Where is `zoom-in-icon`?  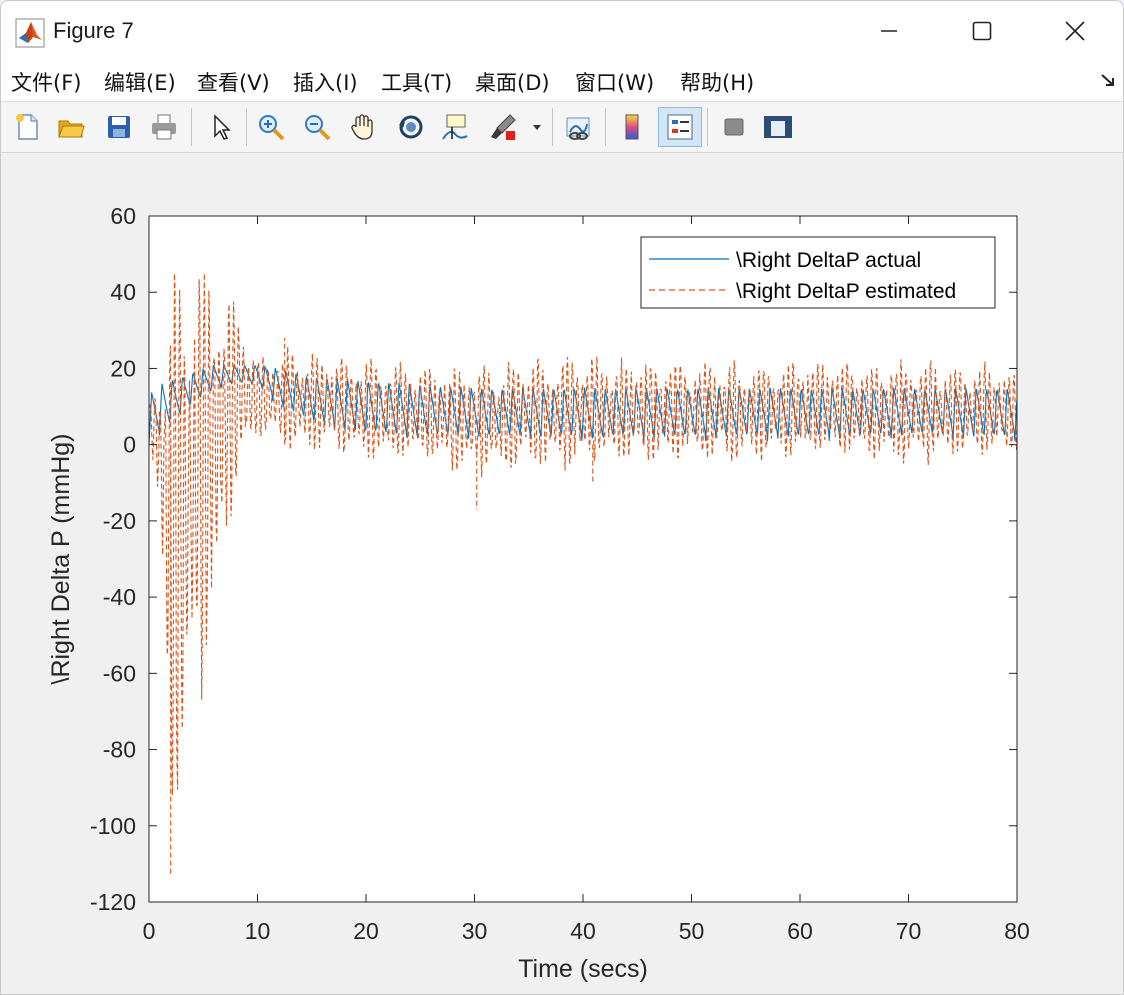 zoom-in-icon is located at coordinates (272, 128).